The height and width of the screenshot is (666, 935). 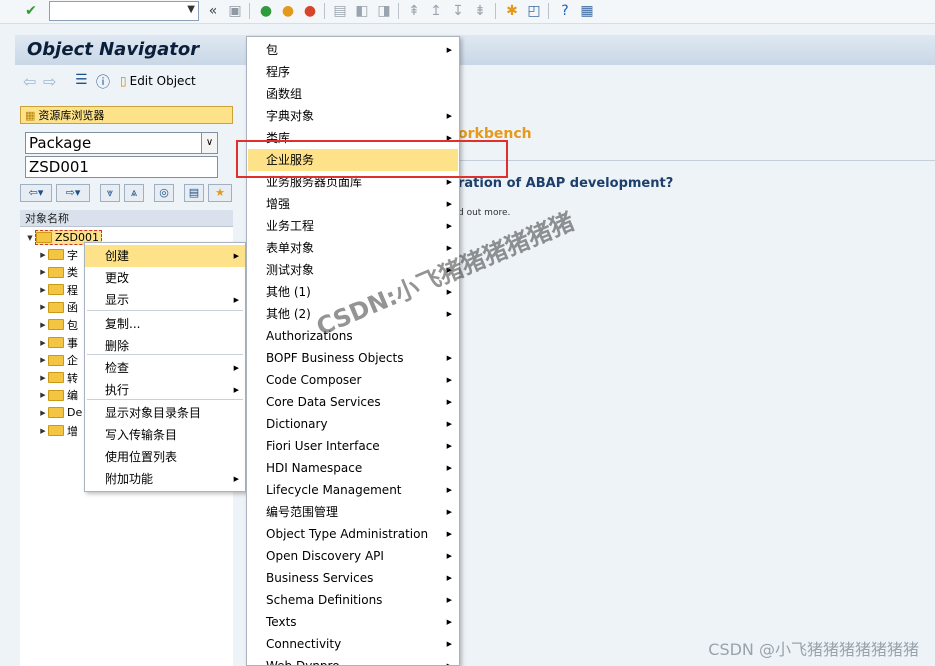 I want to click on collapse-all-icon: ⩓, so click(x=134, y=193).